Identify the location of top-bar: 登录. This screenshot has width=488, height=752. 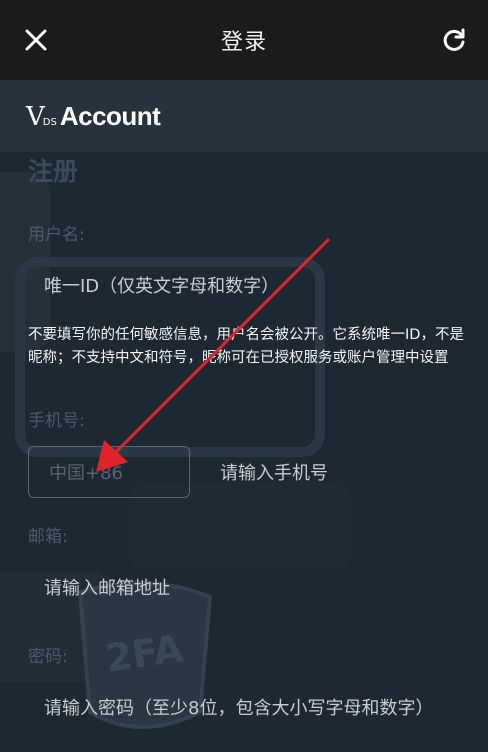
(244, 40).